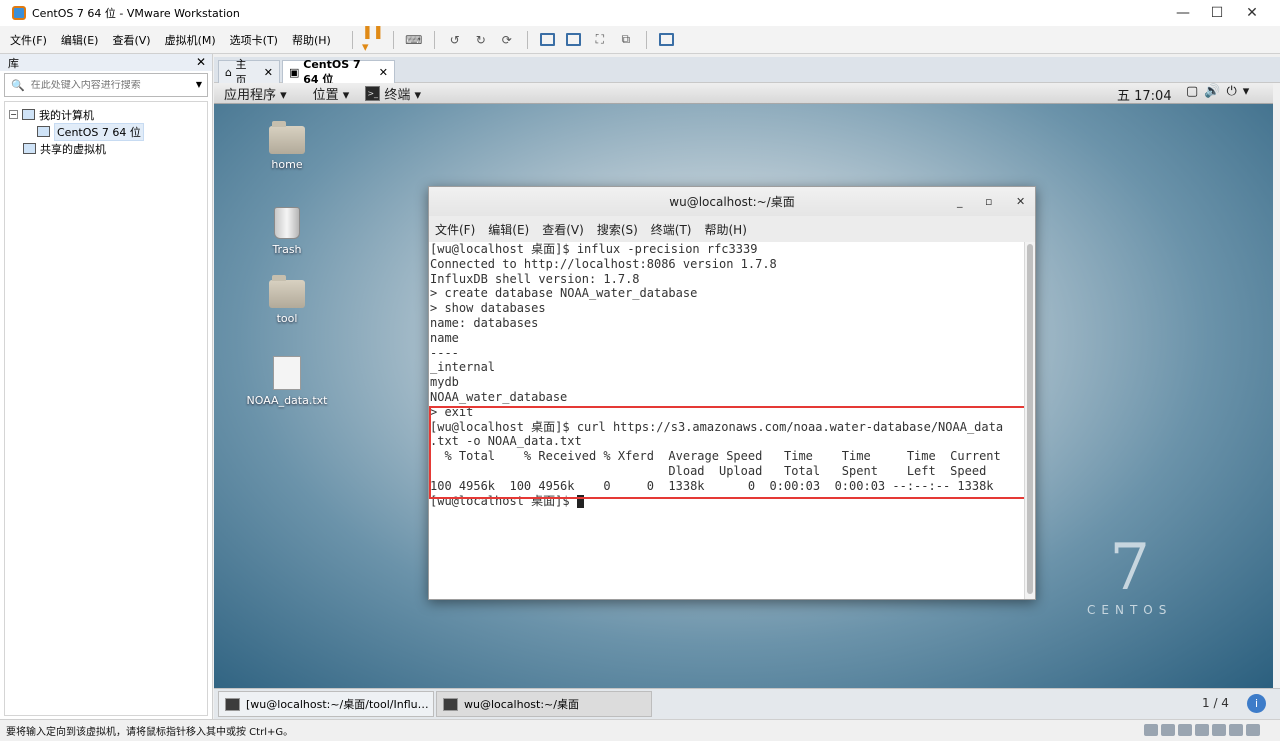 Image resolution: width=1280 pixels, height=741 pixels. What do you see at coordinates (544, 704) in the screenshot?
I see `taskbar-window-desktop: wu@localhost:~/桌面` at bounding box center [544, 704].